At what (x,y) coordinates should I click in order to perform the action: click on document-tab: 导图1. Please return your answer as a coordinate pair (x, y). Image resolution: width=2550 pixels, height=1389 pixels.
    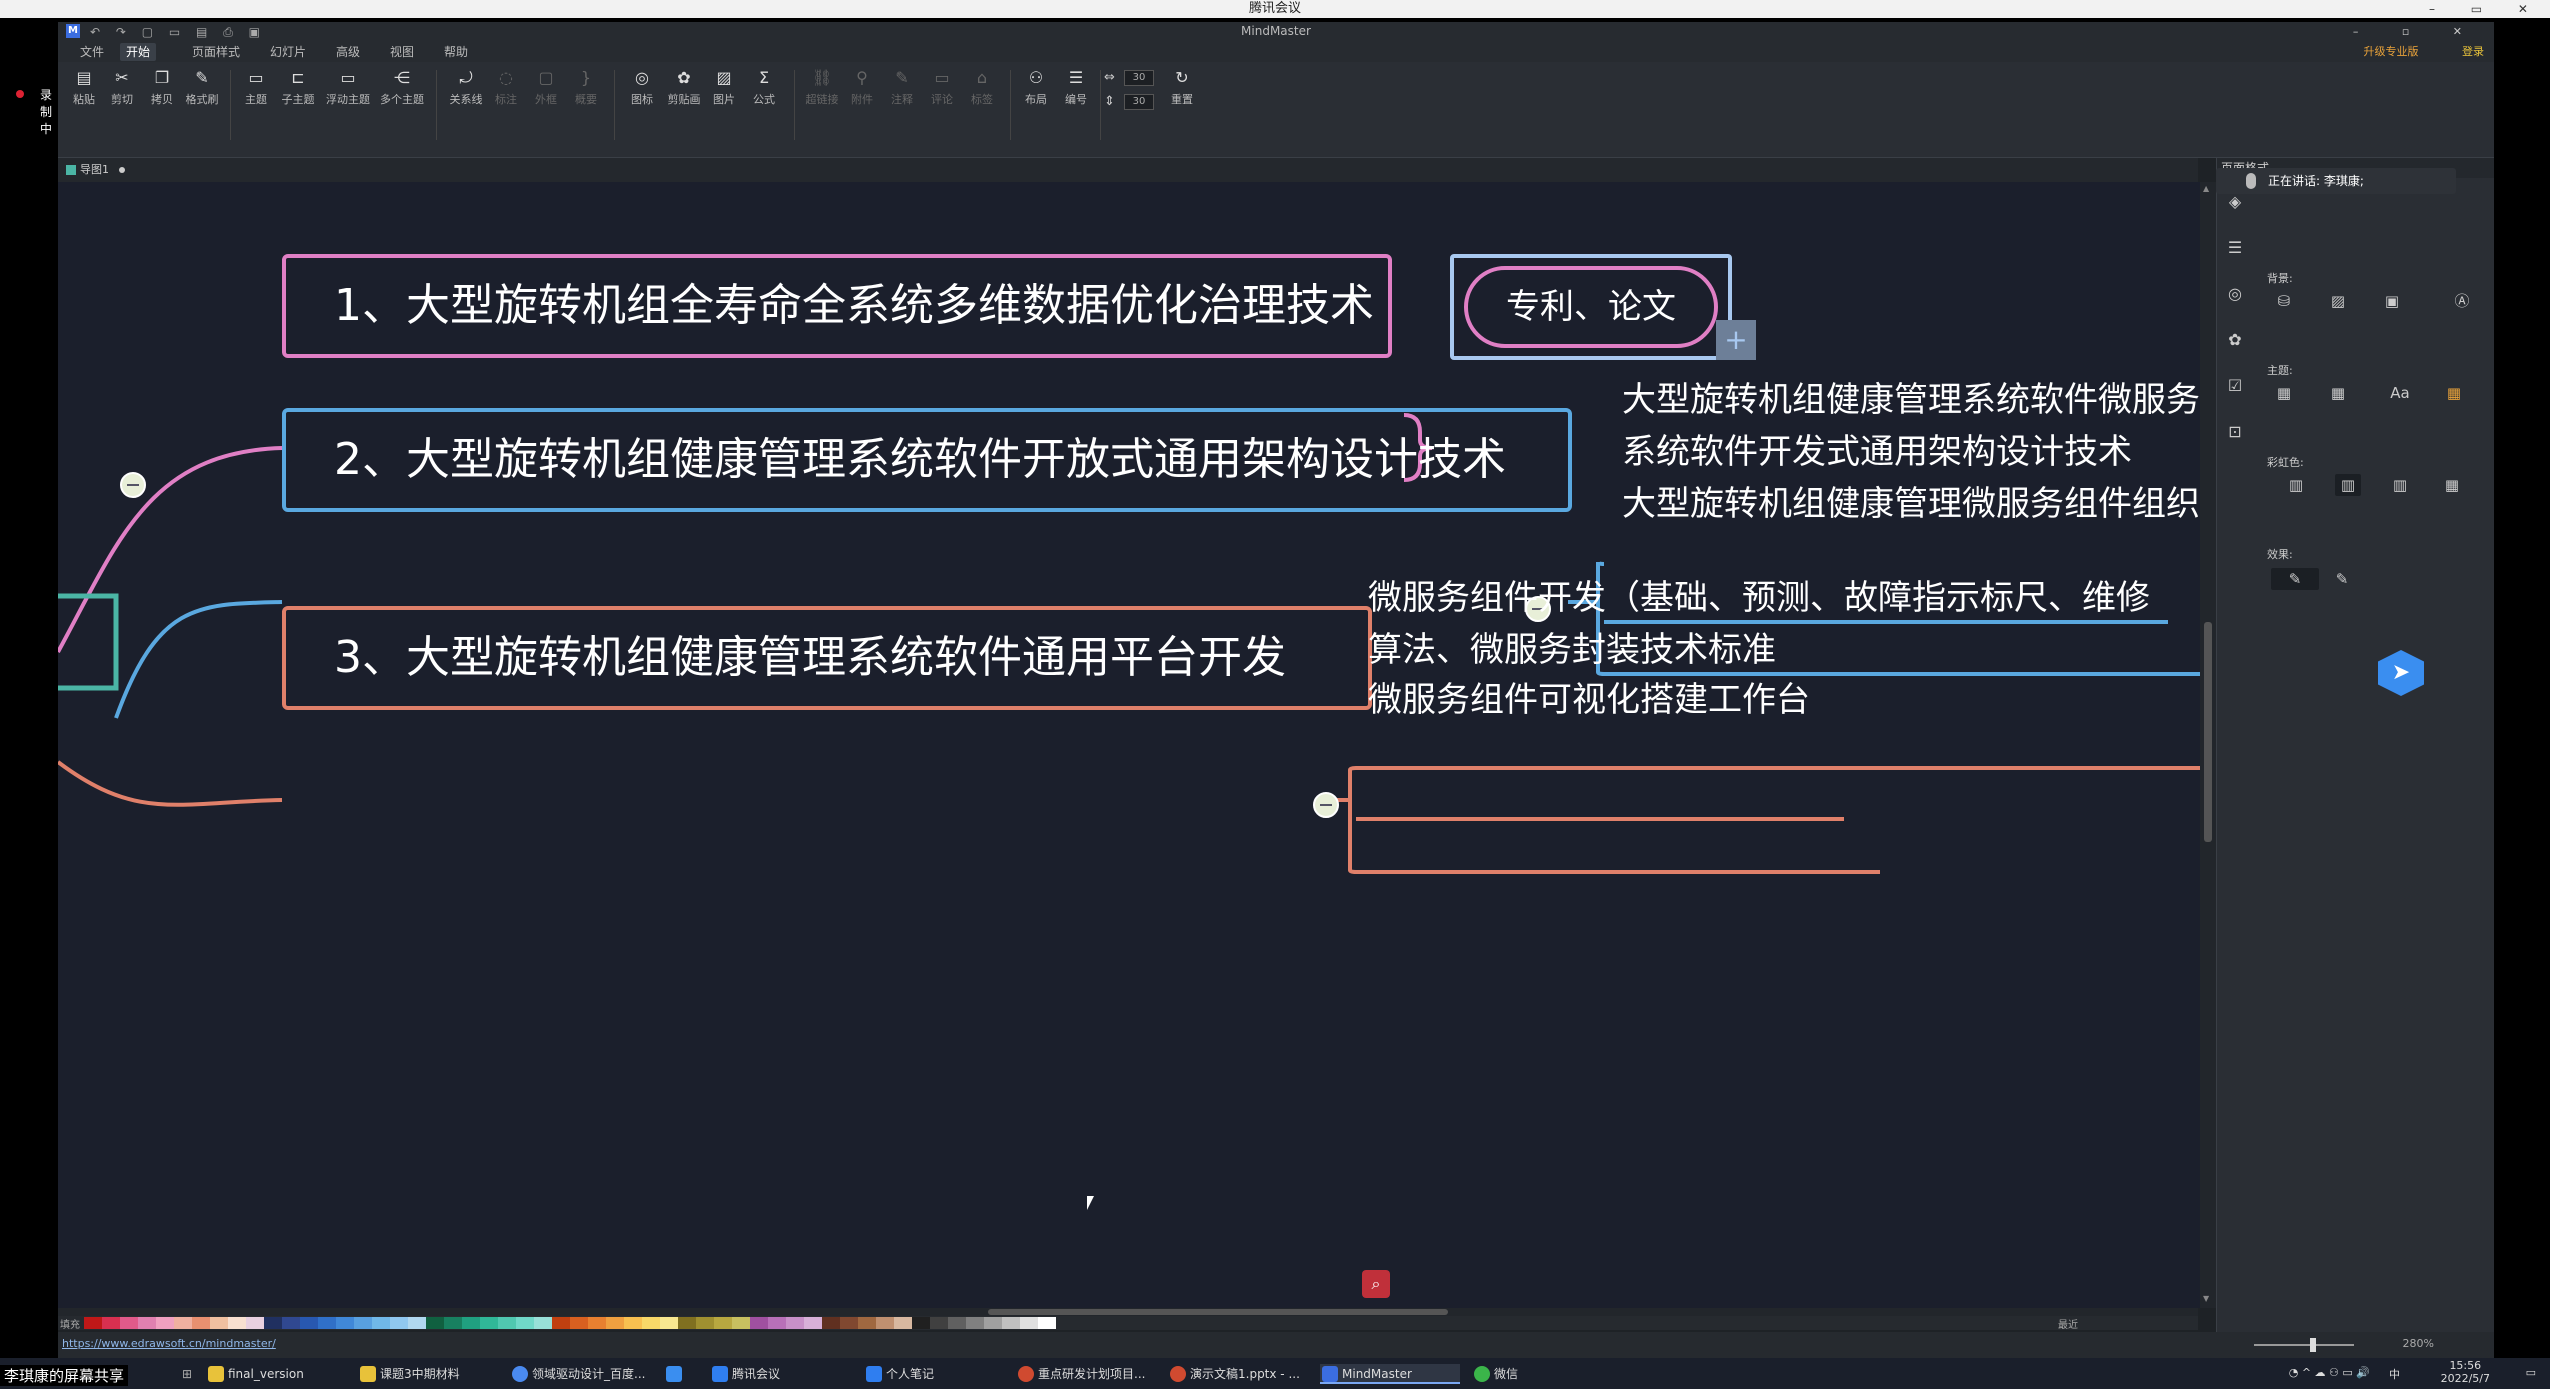
    Looking at the image, I should click on (95, 170).